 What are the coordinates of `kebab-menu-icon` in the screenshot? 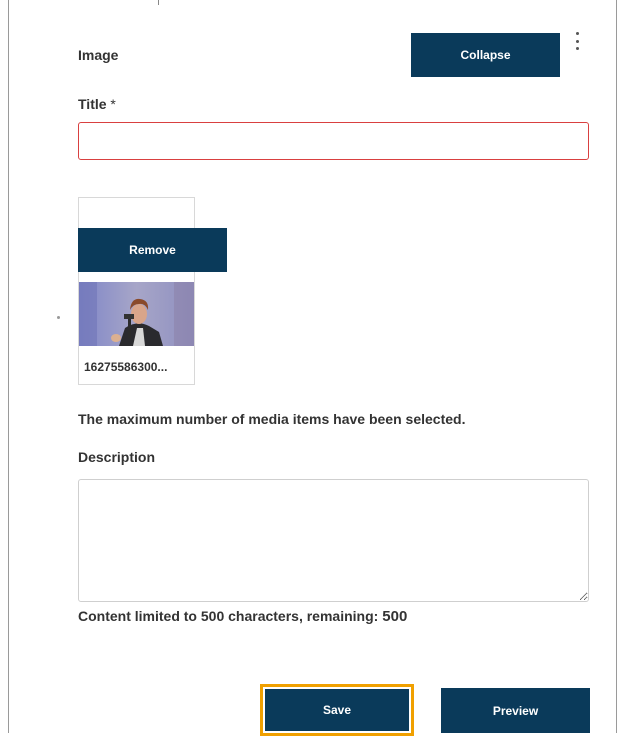 It's located at (577, 41).